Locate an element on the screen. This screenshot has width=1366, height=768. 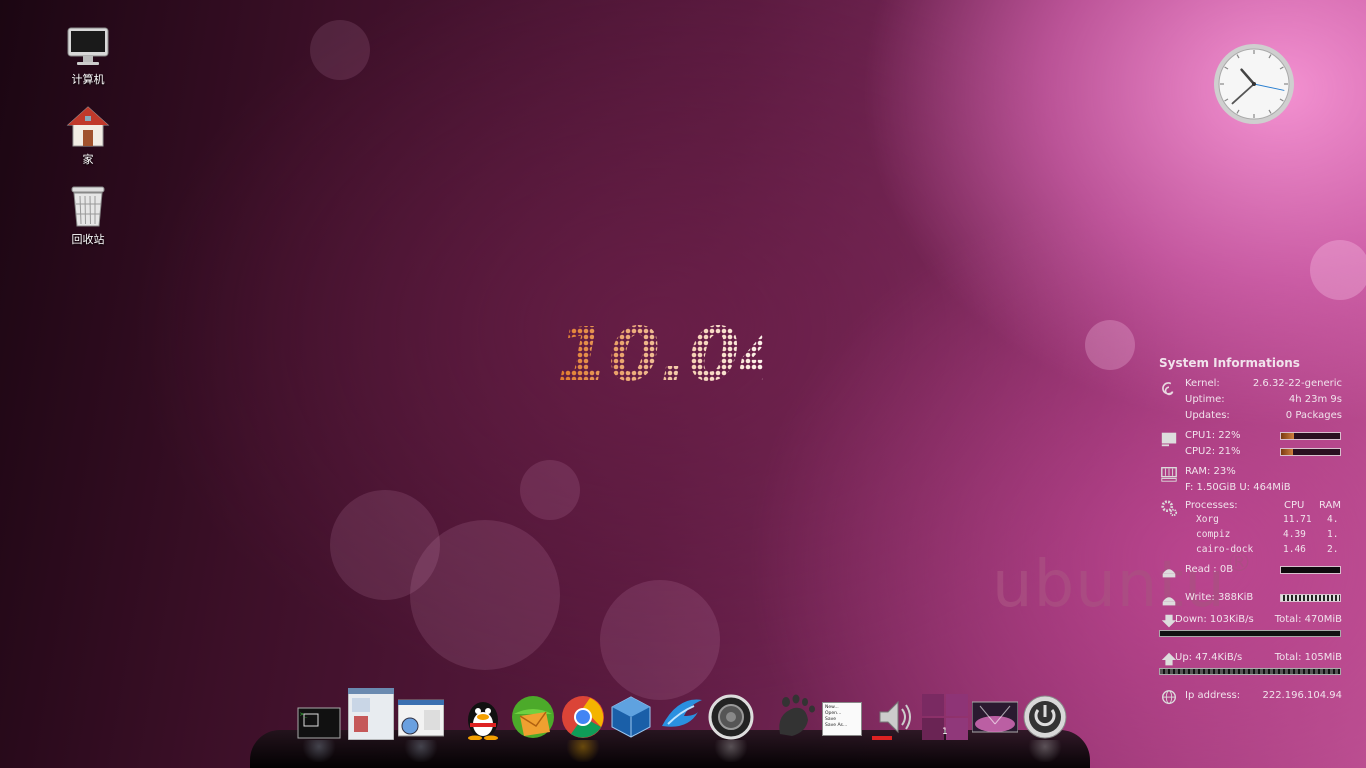
disk-write-label: Write: 388KiB is located at coordinates (1219, 597).